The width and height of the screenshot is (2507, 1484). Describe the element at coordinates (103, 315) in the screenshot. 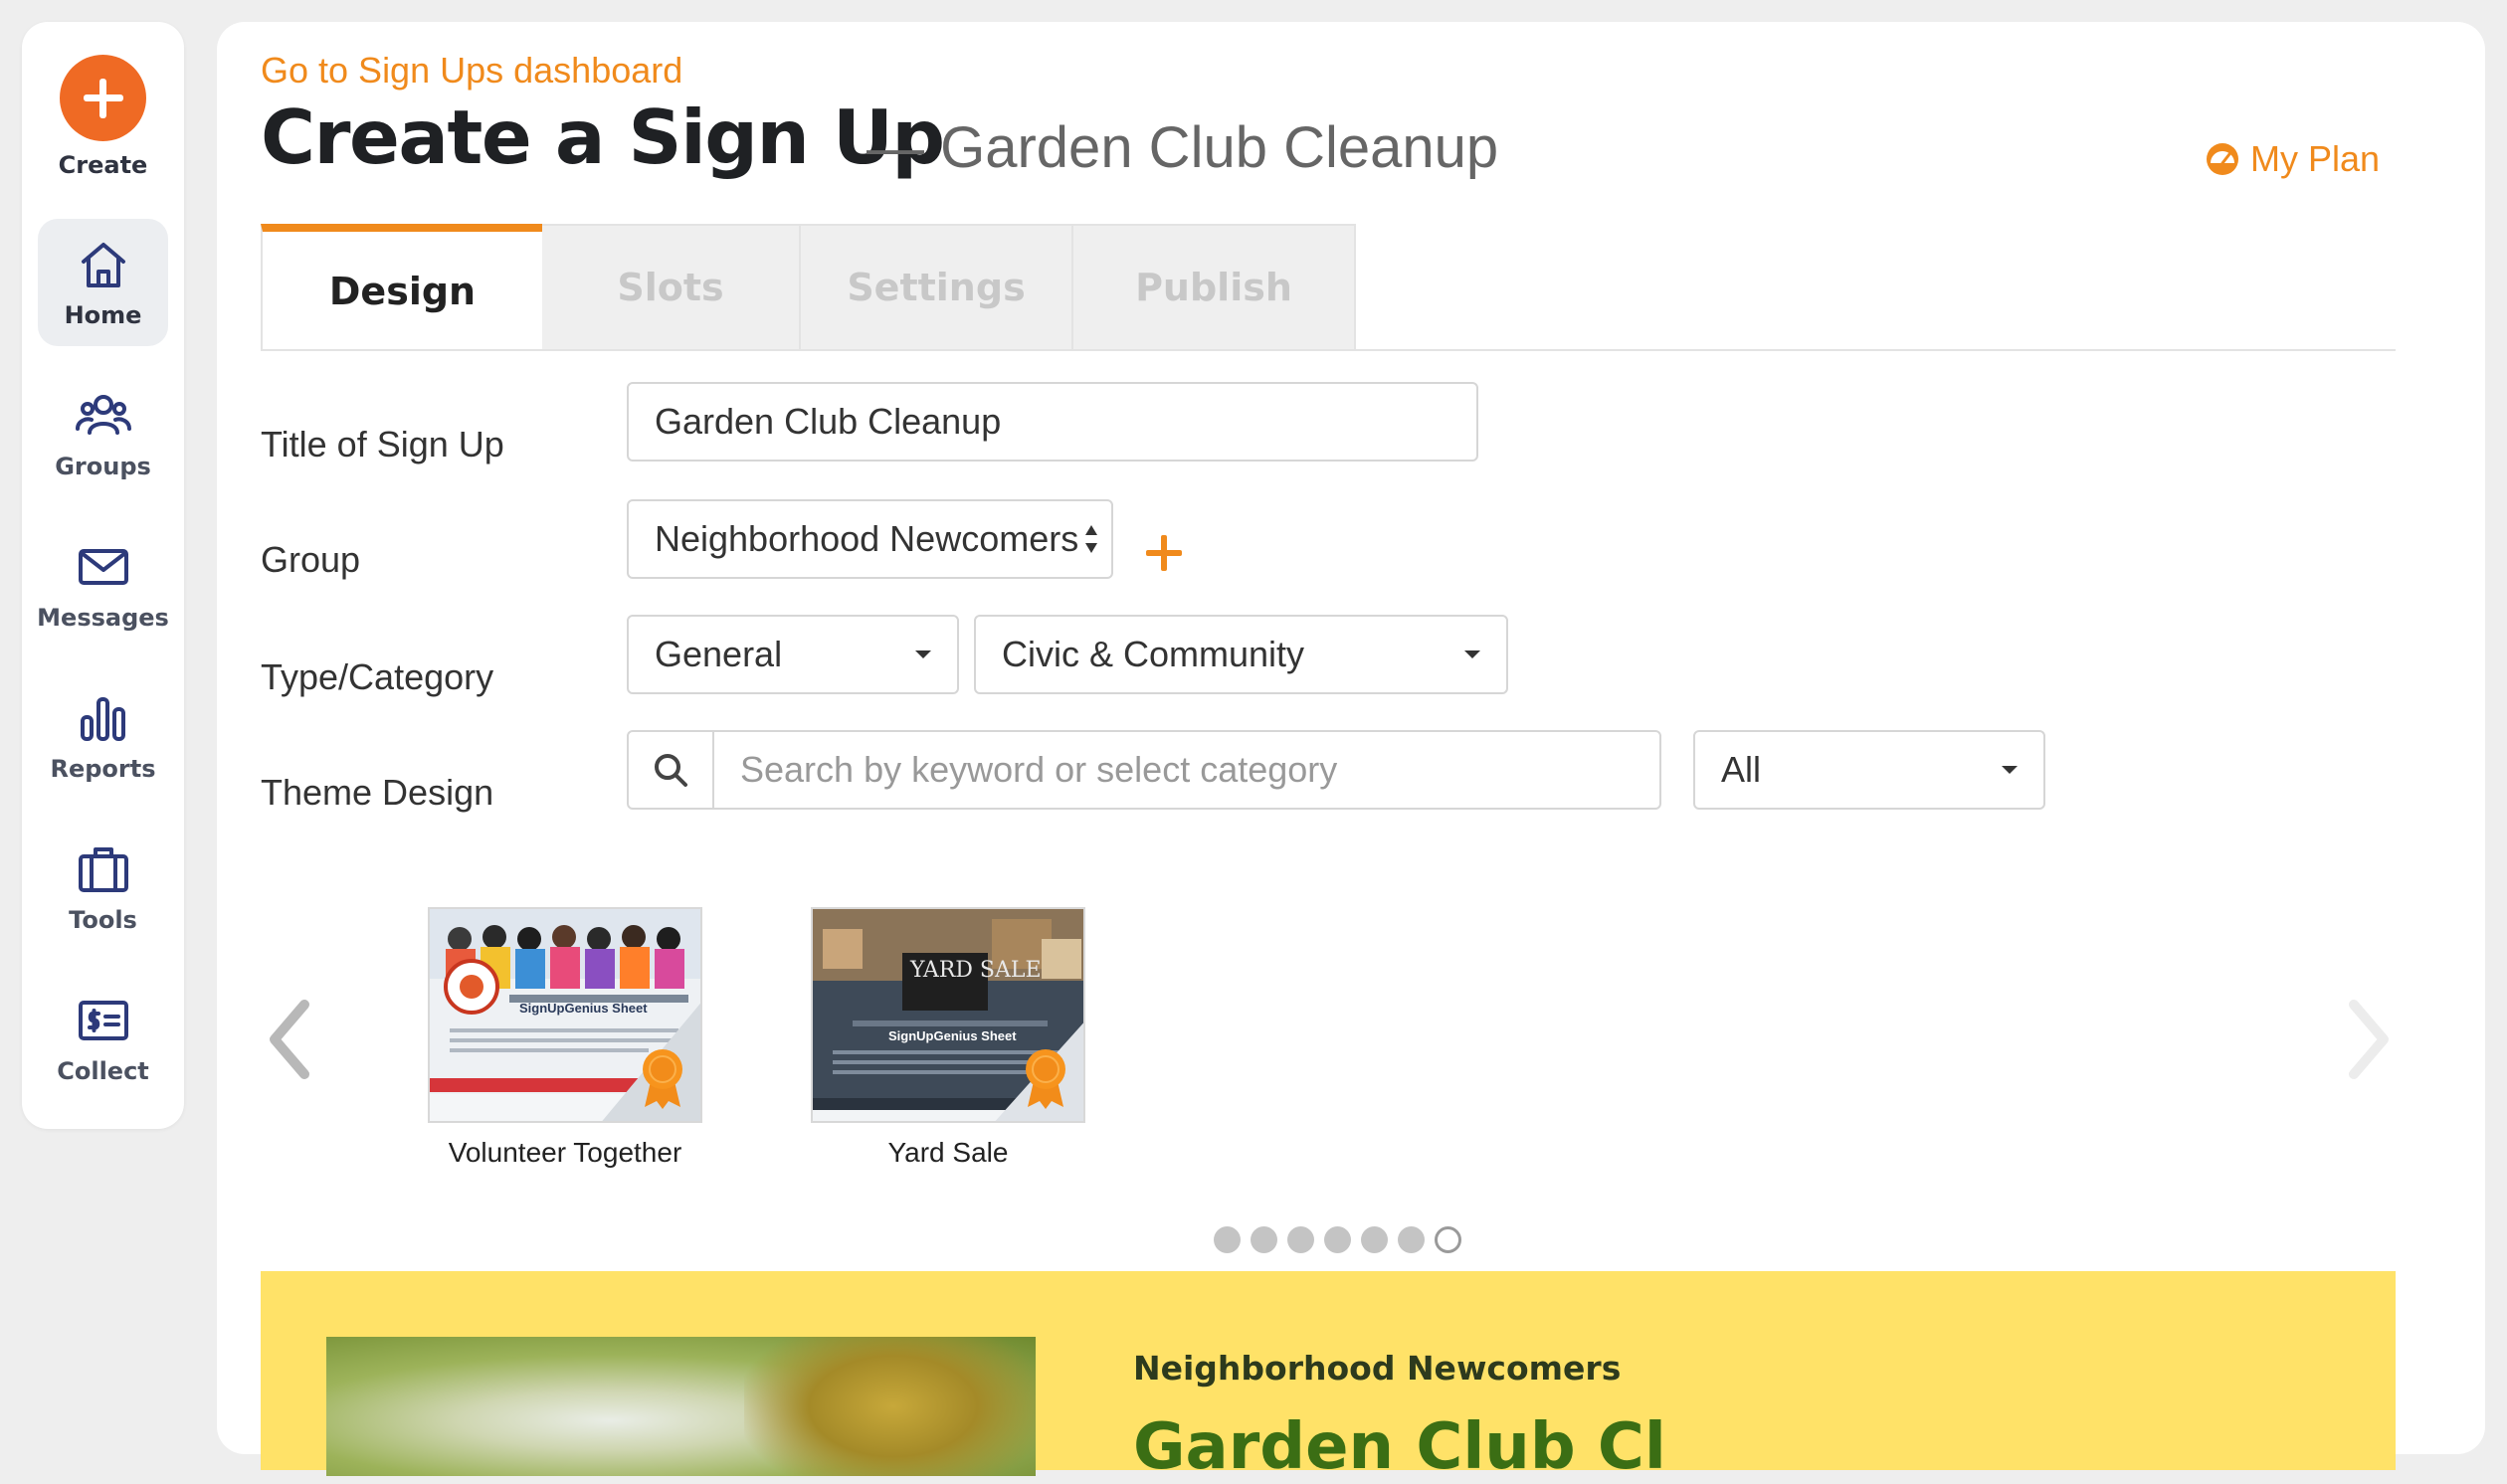

I see `sidebar-item-label: Home` at that location.